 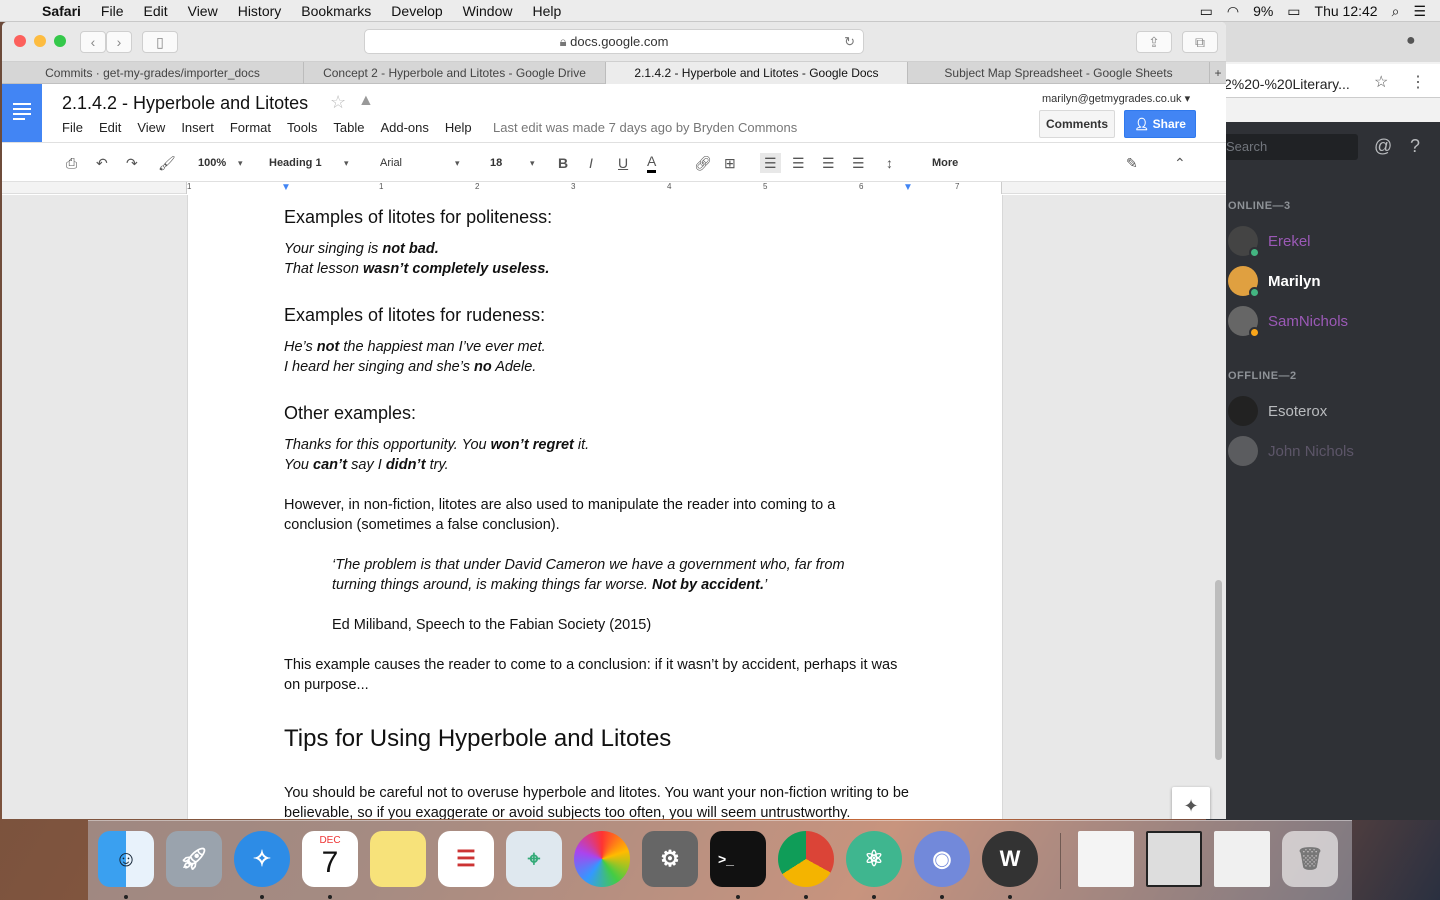 I want to click on document-title: 2.1.4.2 - Hyperbole and Litotes, so click(x=185, y=103).